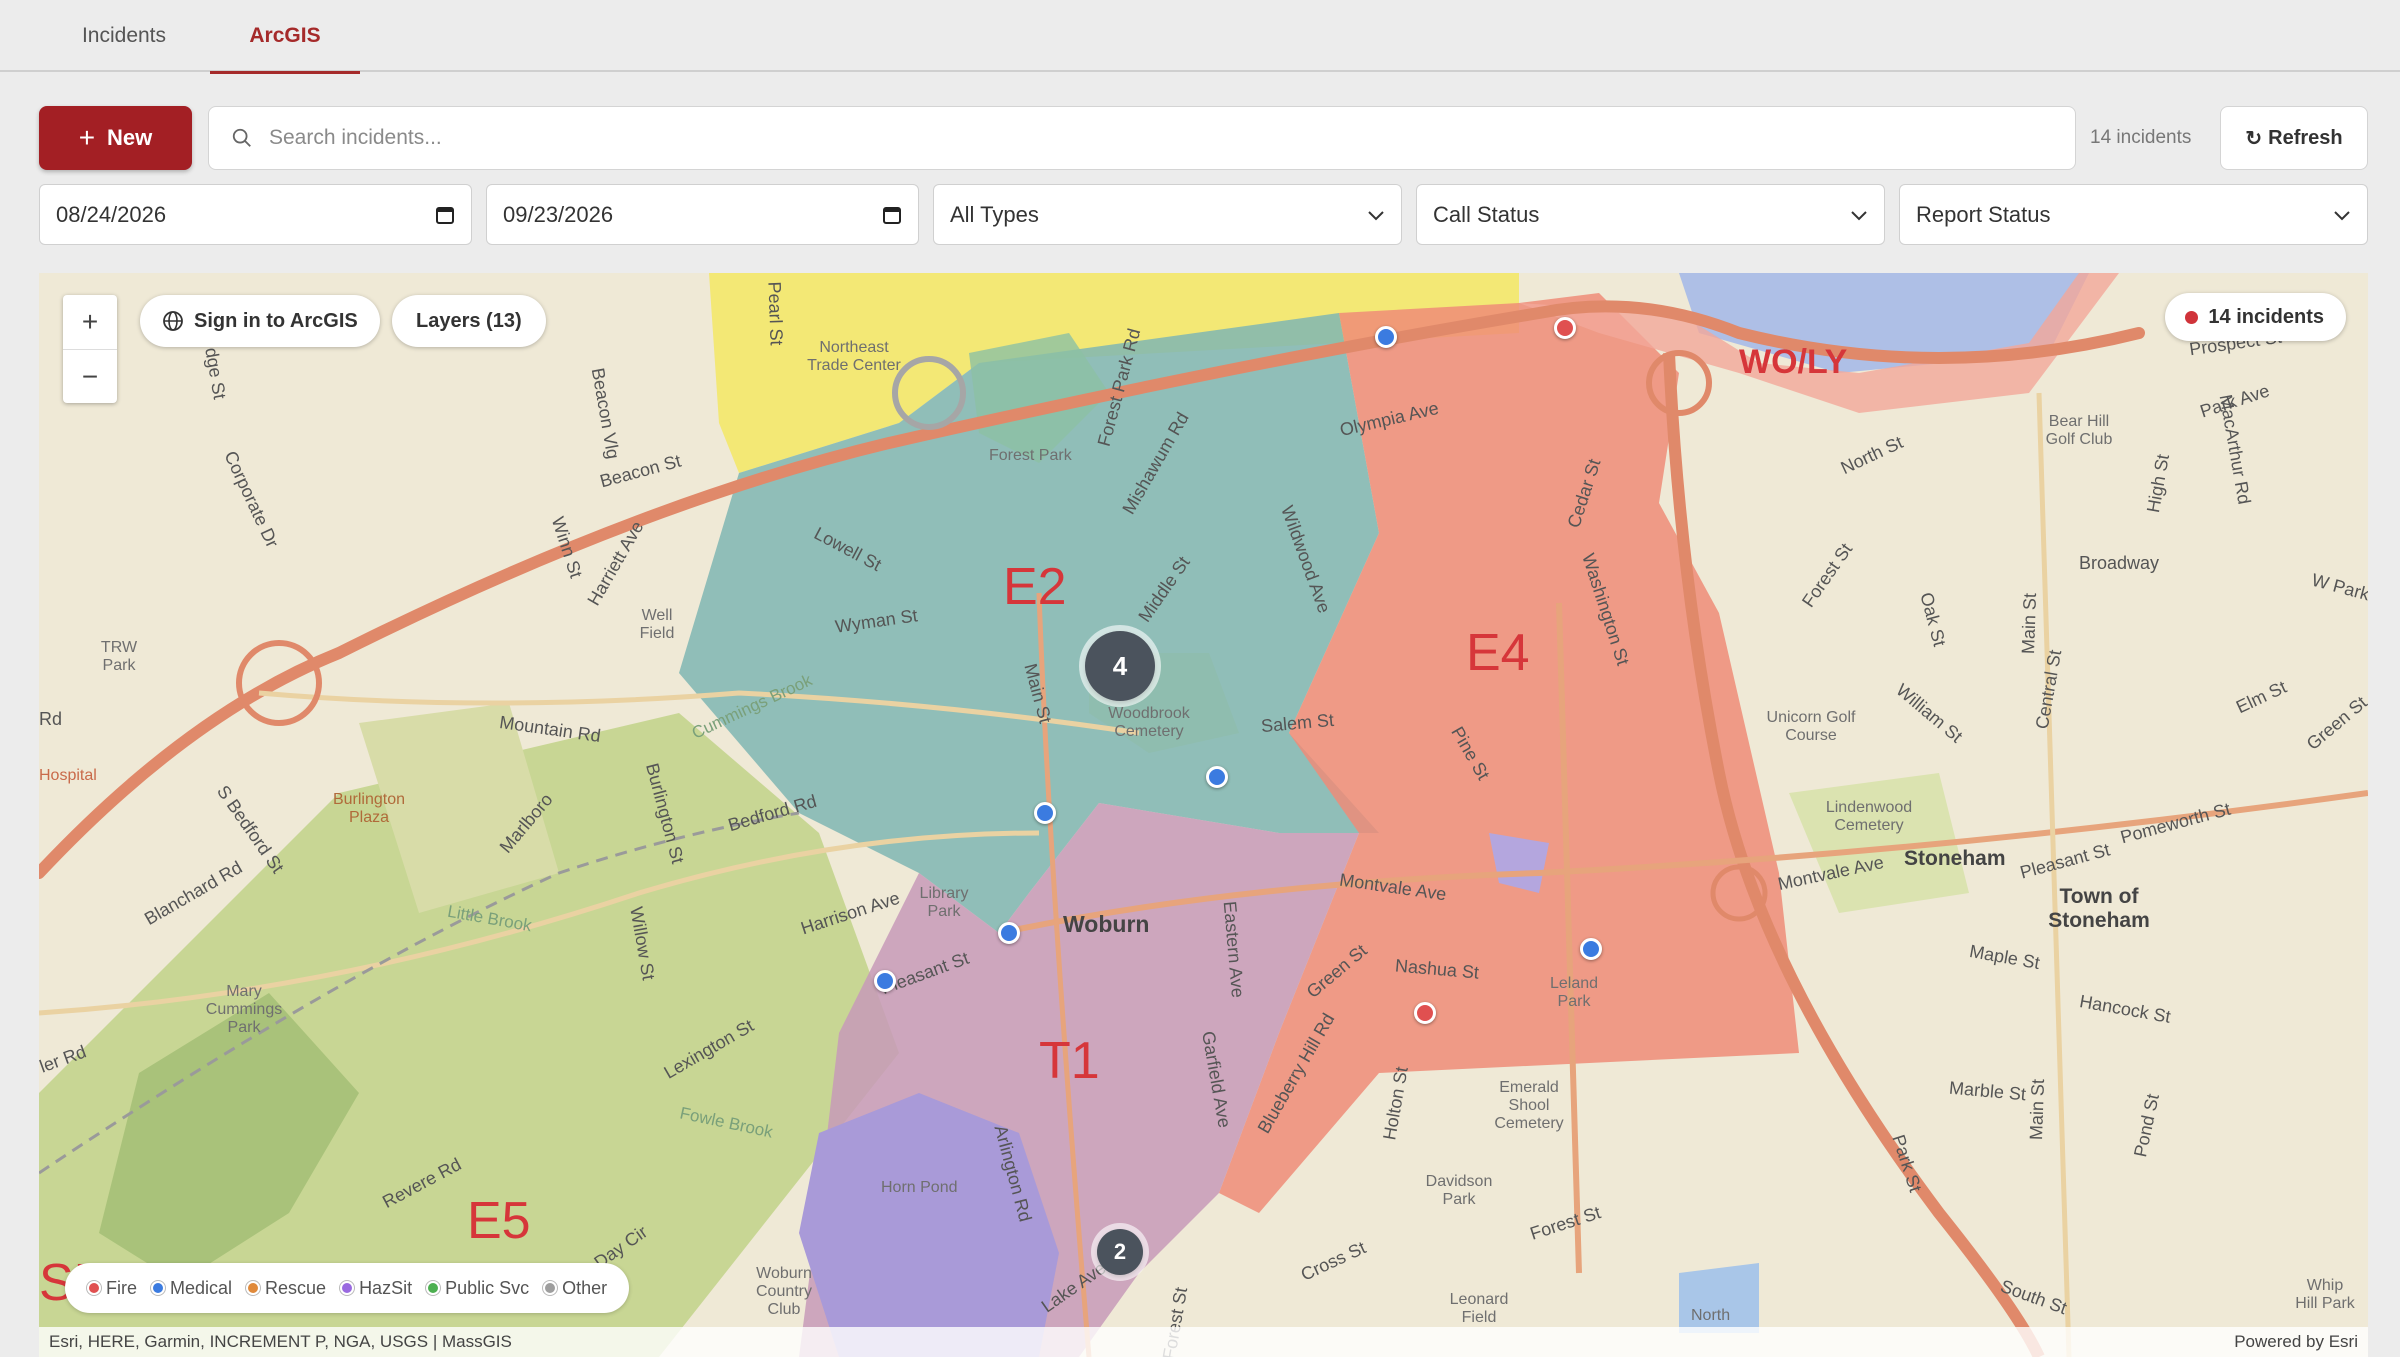  Describe the element at coordinates (854, 356) in the screenshot. I see `map-label: Northeast Trade Center` at that location.